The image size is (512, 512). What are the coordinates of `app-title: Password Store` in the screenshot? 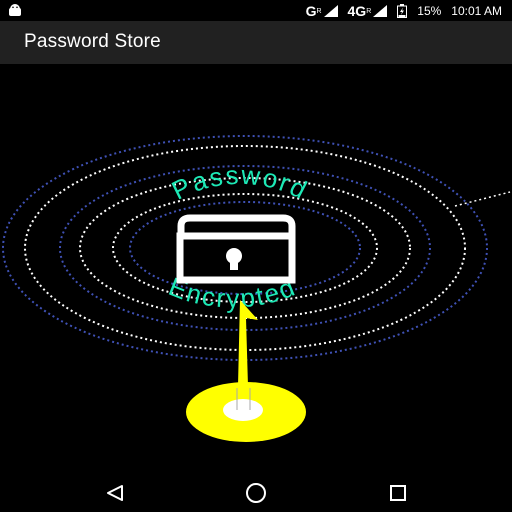 It's located at (92, 41).